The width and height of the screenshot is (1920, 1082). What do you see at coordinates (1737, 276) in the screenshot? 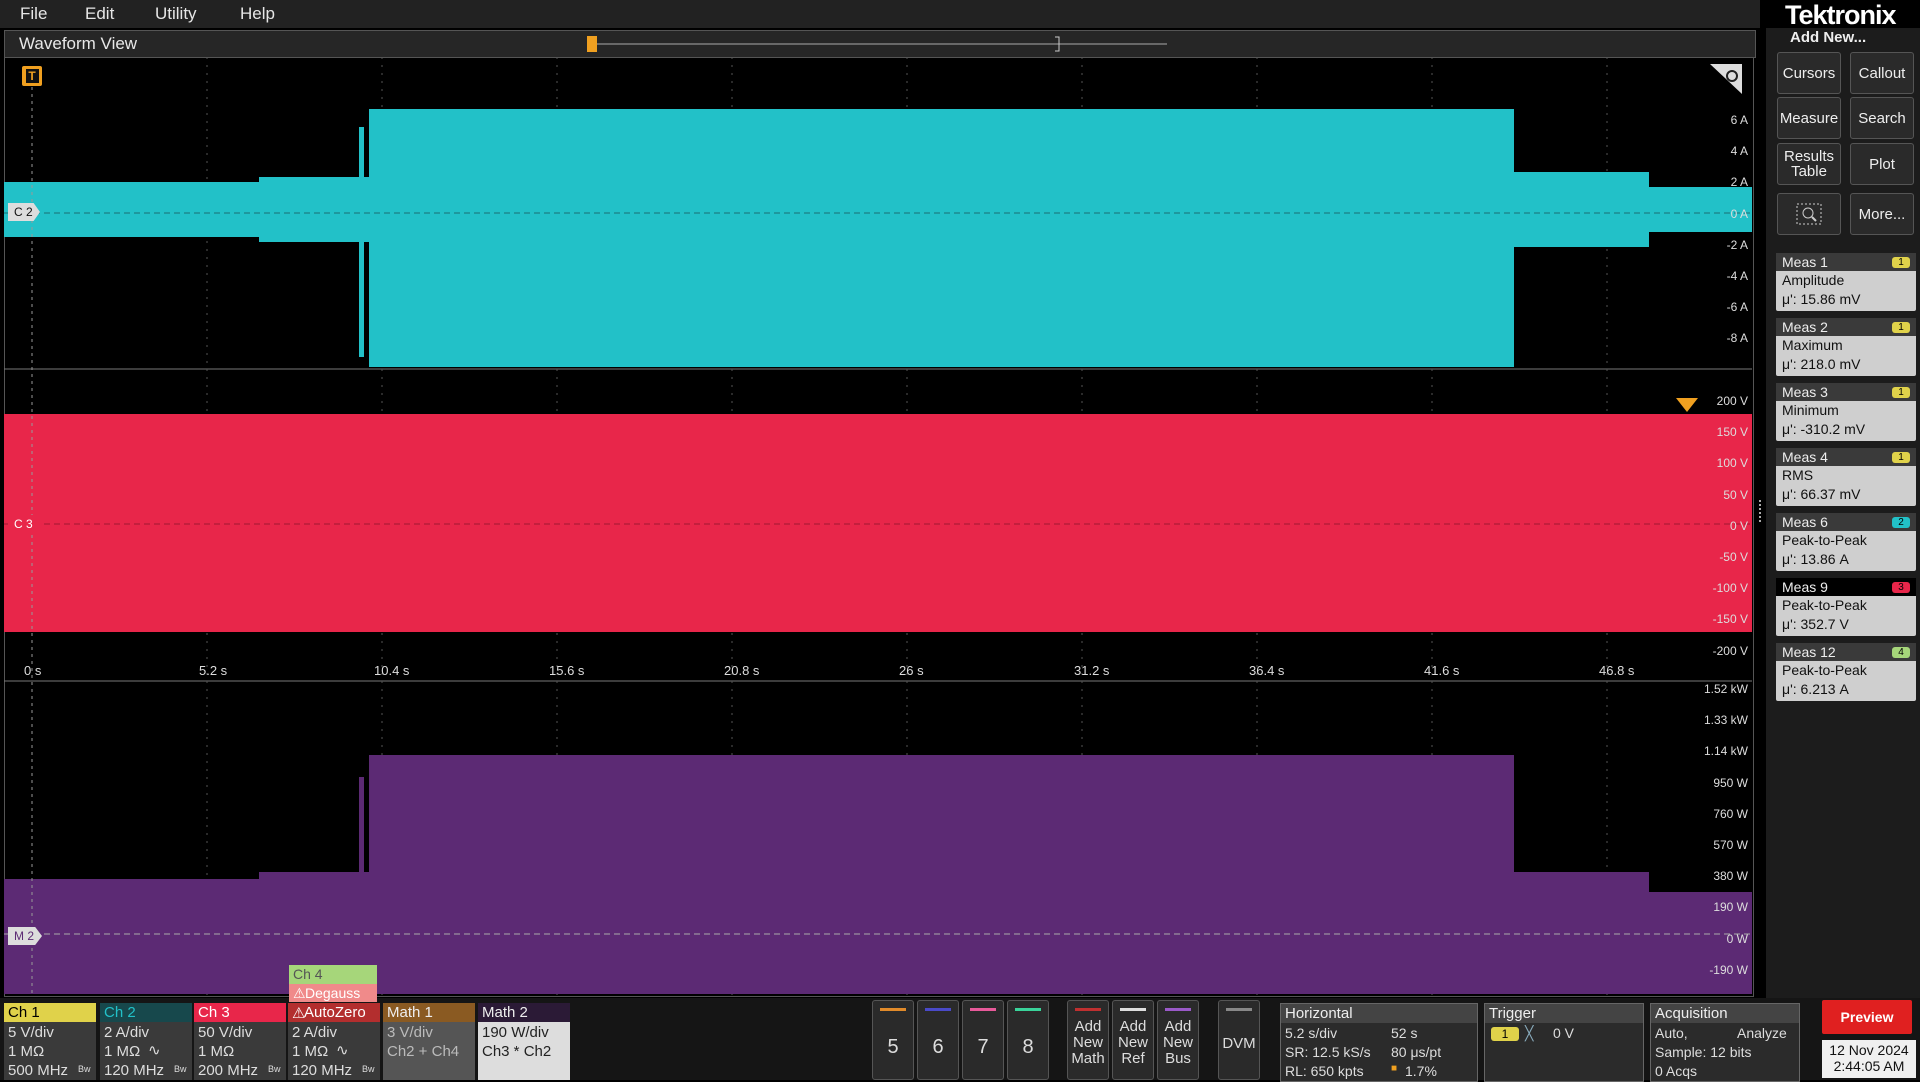
I see `ch2-axis-tick: -4 A` at bounding box center [1737, 276].